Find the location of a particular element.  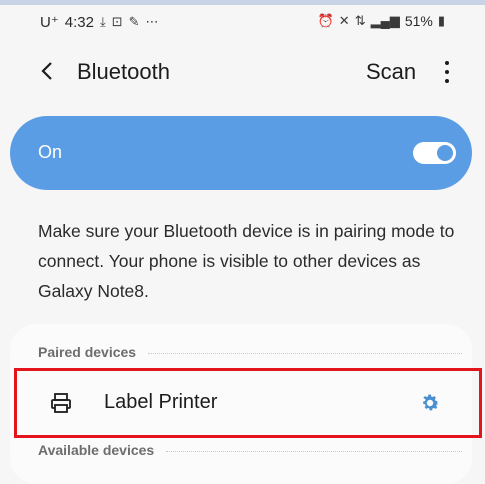

lock-icon: ⊡ is located at coordinates (117, 21).